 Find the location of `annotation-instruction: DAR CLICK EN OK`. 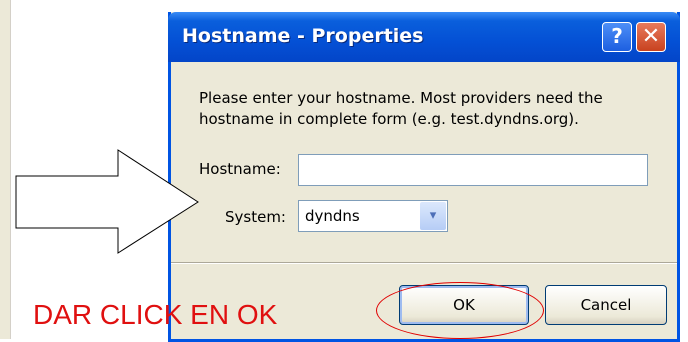

annotation-instruction: DAR CLICK EN OK is located at coordinates (155, 314).